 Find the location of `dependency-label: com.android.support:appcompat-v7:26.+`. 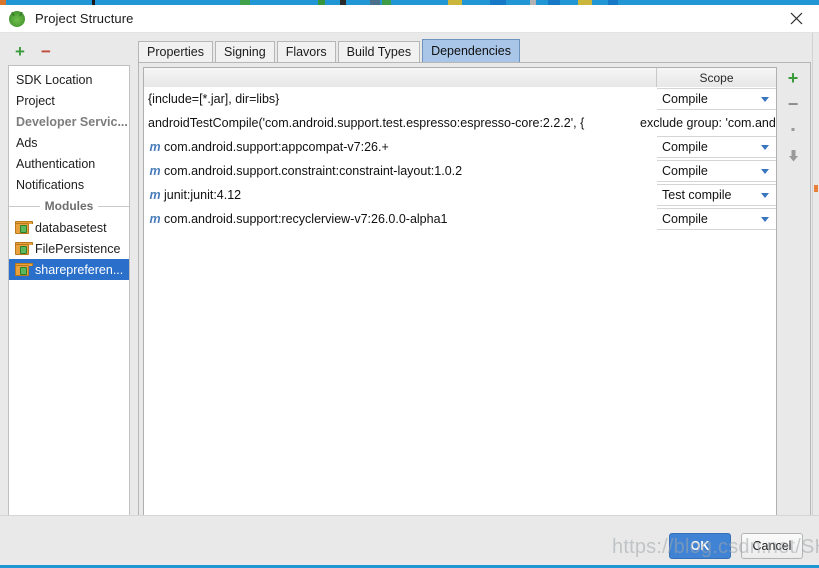

dependency-label: com.android.support:appcompat-v7:26.+ is located at coordinates (276, 147).